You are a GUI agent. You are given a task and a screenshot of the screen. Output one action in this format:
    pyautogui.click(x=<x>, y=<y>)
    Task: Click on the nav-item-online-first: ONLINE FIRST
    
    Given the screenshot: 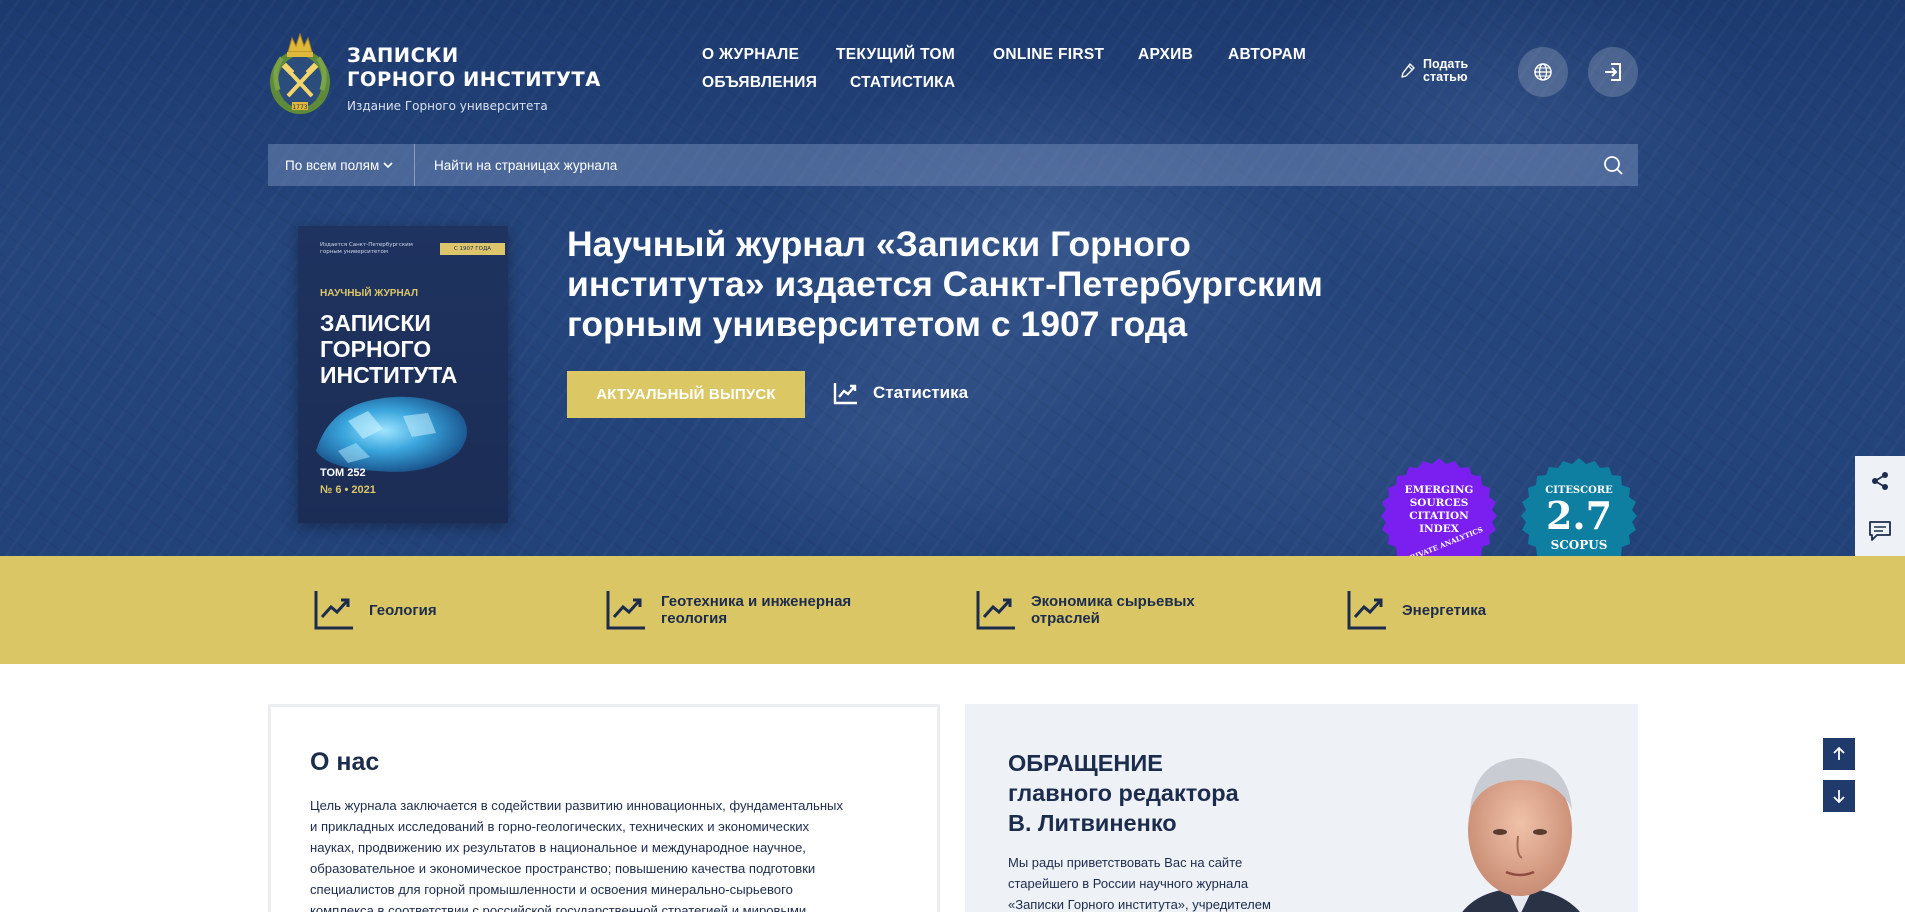 What is the action you would take?
    pyautogui.click(x=1048, y=55)
    